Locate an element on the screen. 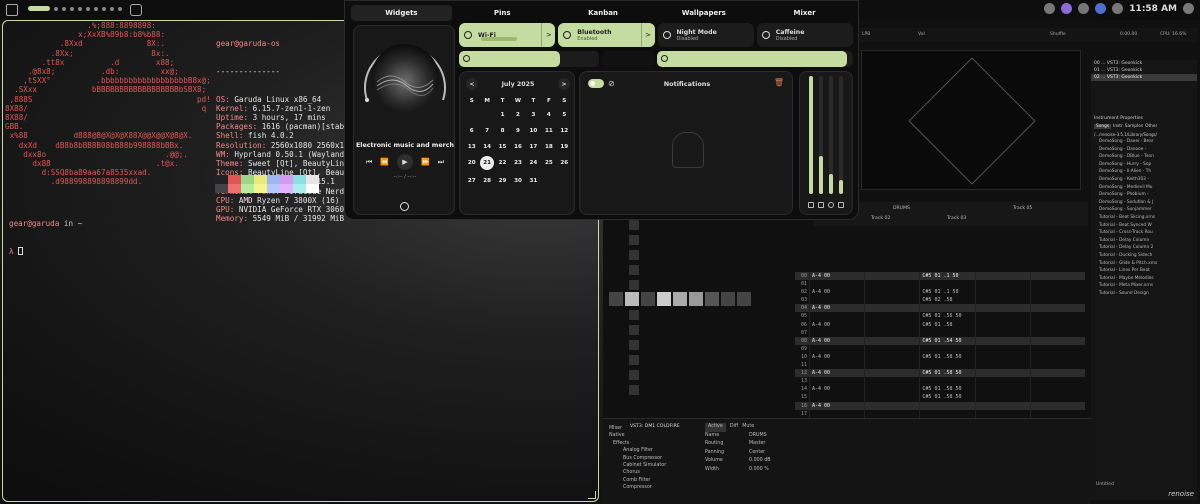 This screenshot has height=504, width=1200. tab-pins: Pins is located at coordinates (502, 13).